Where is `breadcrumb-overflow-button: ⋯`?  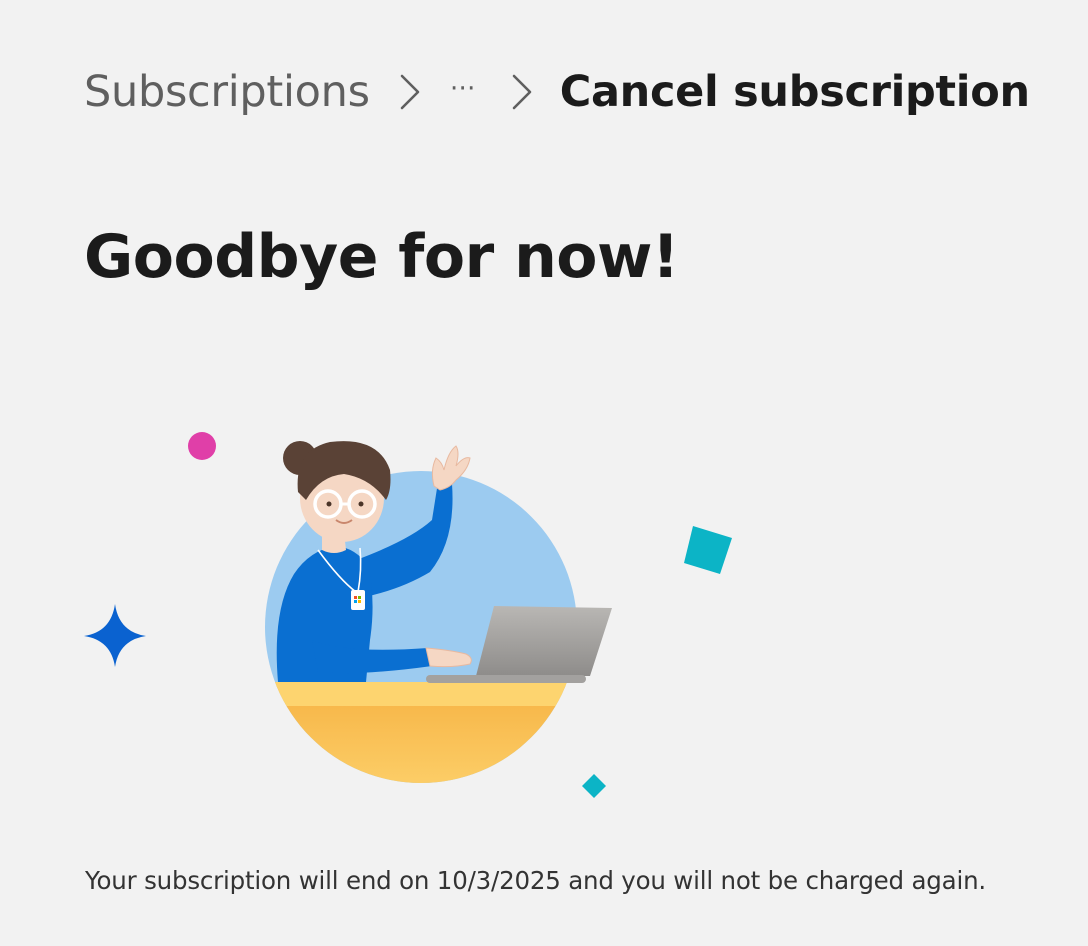 breadcrumb-overflow-button: ⋯ is located at coordinates (464, 92).